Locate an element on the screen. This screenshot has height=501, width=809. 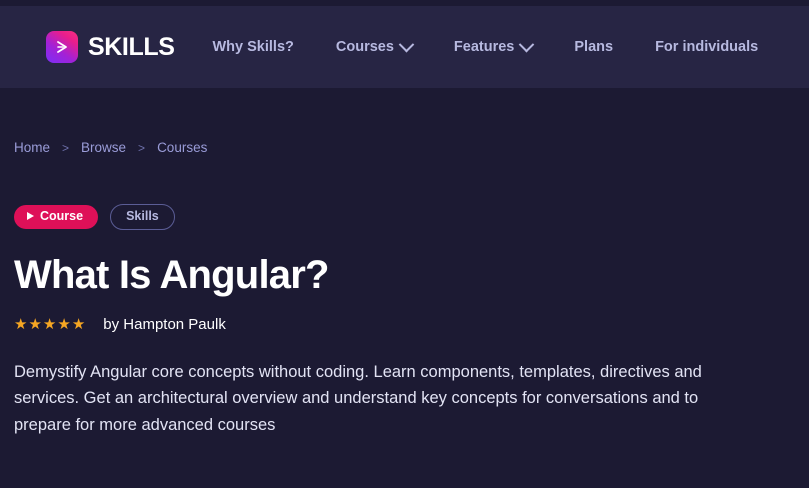
brand-name: SKILLS is located at coordinates (131, 46).